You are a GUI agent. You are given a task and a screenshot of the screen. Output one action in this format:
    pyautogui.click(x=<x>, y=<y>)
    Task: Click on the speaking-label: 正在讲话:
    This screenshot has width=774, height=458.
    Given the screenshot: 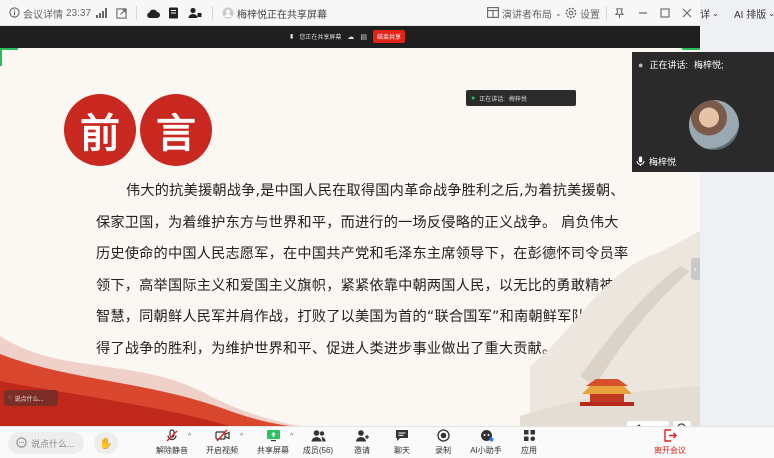 What is the action you would take?
    pyautogui.click(x=668, y=65)
    